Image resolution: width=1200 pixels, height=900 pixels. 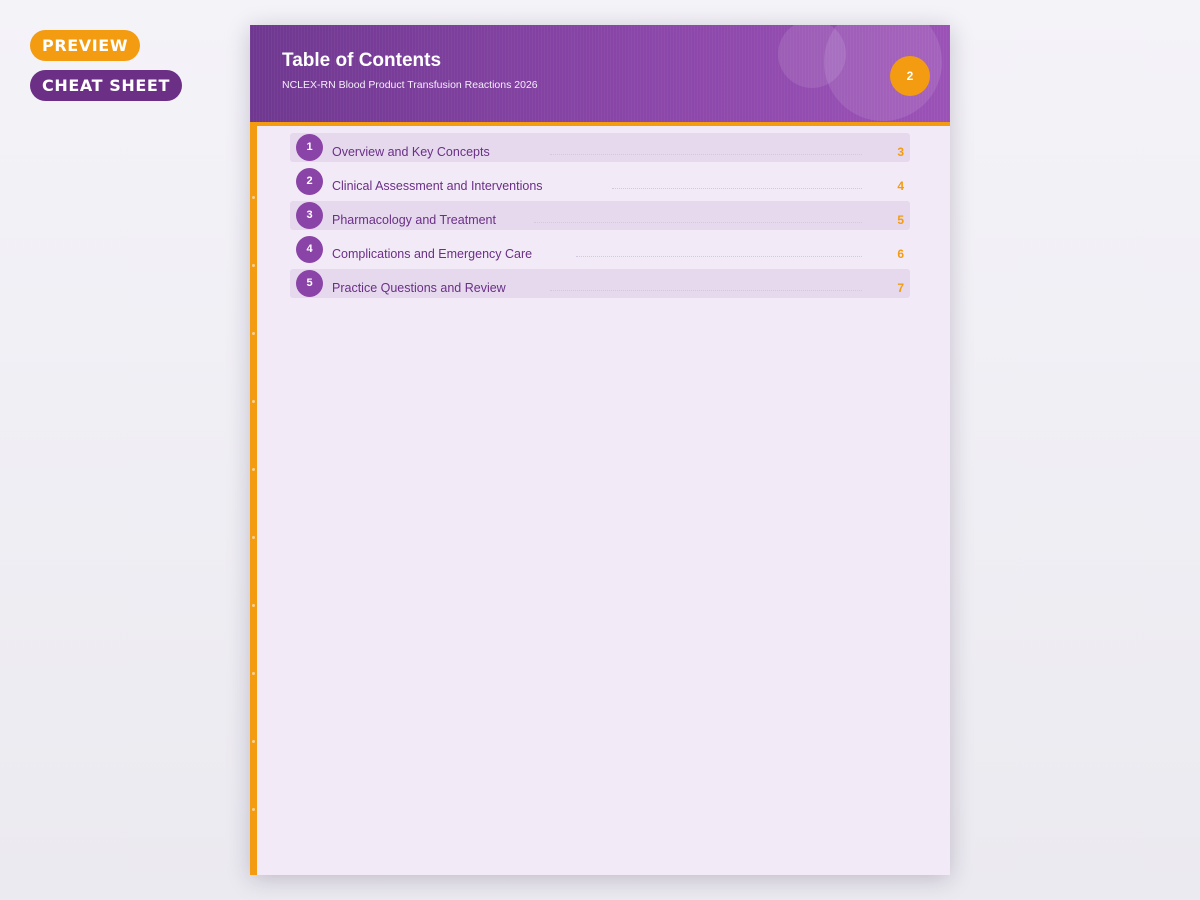 What do you see at coordinates (600, 283) in the screenshot?
I see `toc-entry: 5 Practice Questions and Review 7` at bounding box center [600, 283].